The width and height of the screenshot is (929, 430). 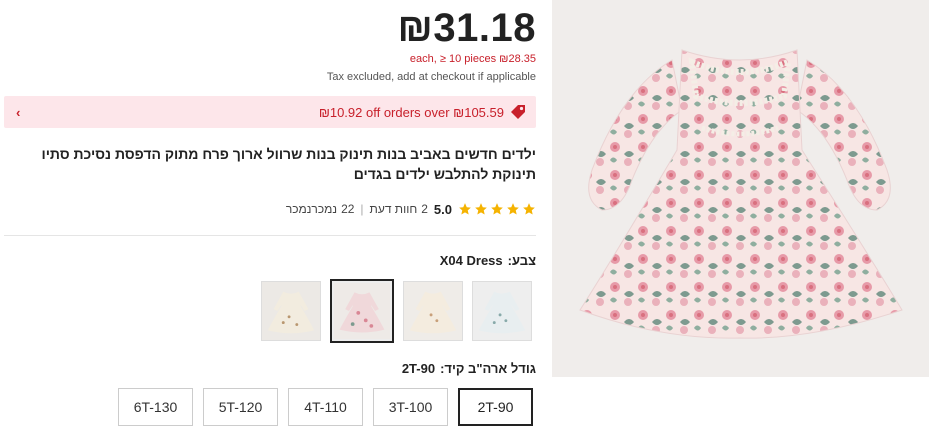 What do you see at coordinates (399, 209) in the screenshot?
I see `reviews-link: 2 חוות דעת` at bounding box center [399, 209].